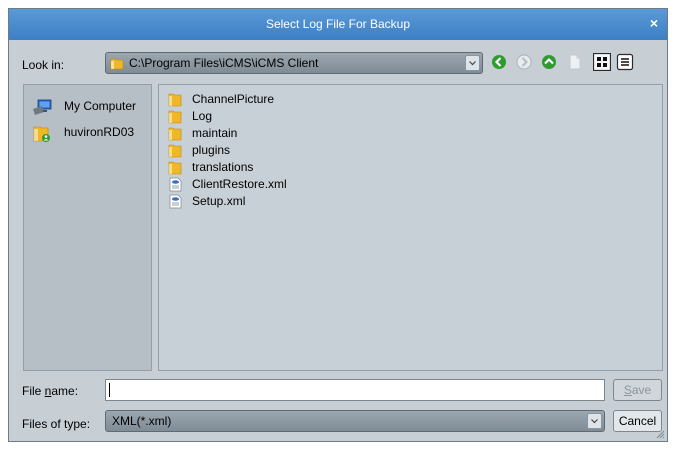 Image resolution: width=676 pixels, height=449 pixels. I want to click on save-button: Save, so click(637, 390).